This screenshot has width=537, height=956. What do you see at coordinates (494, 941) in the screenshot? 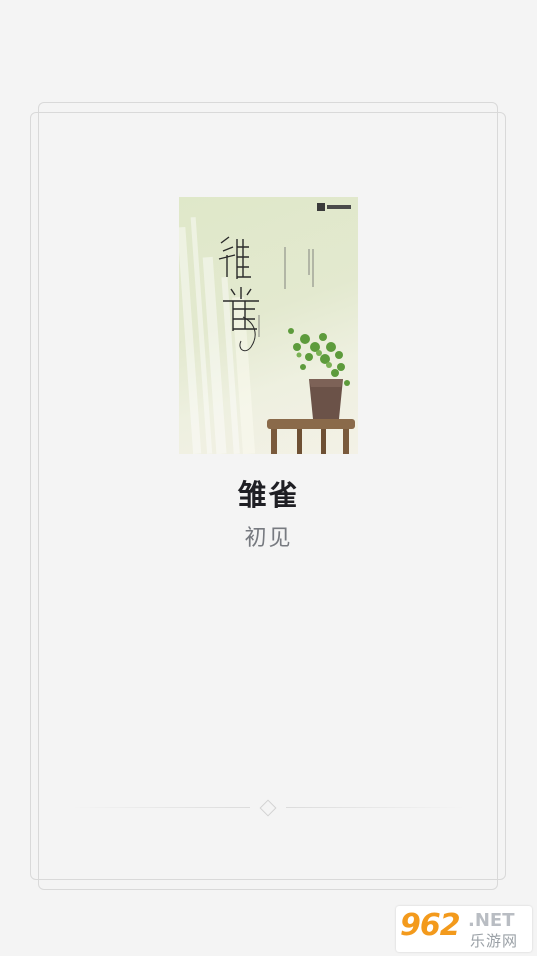
I see `watermark-site-name: 乐游网` at bounding box center [494, 941].